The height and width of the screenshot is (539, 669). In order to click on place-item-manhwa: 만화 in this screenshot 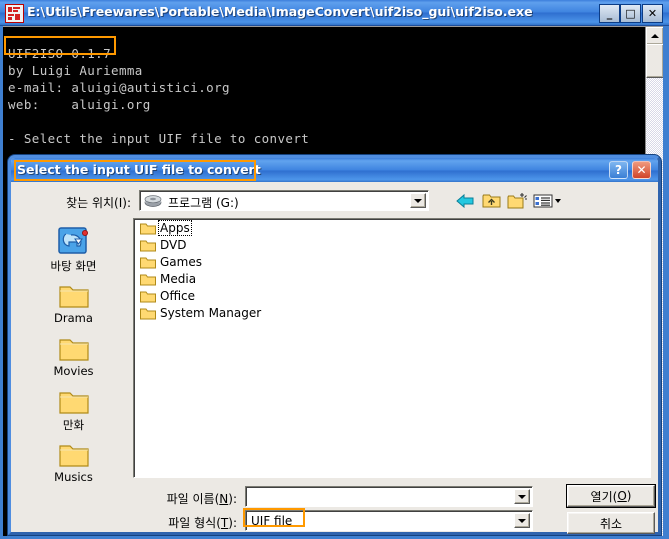, I will do `click(73, 409)`.